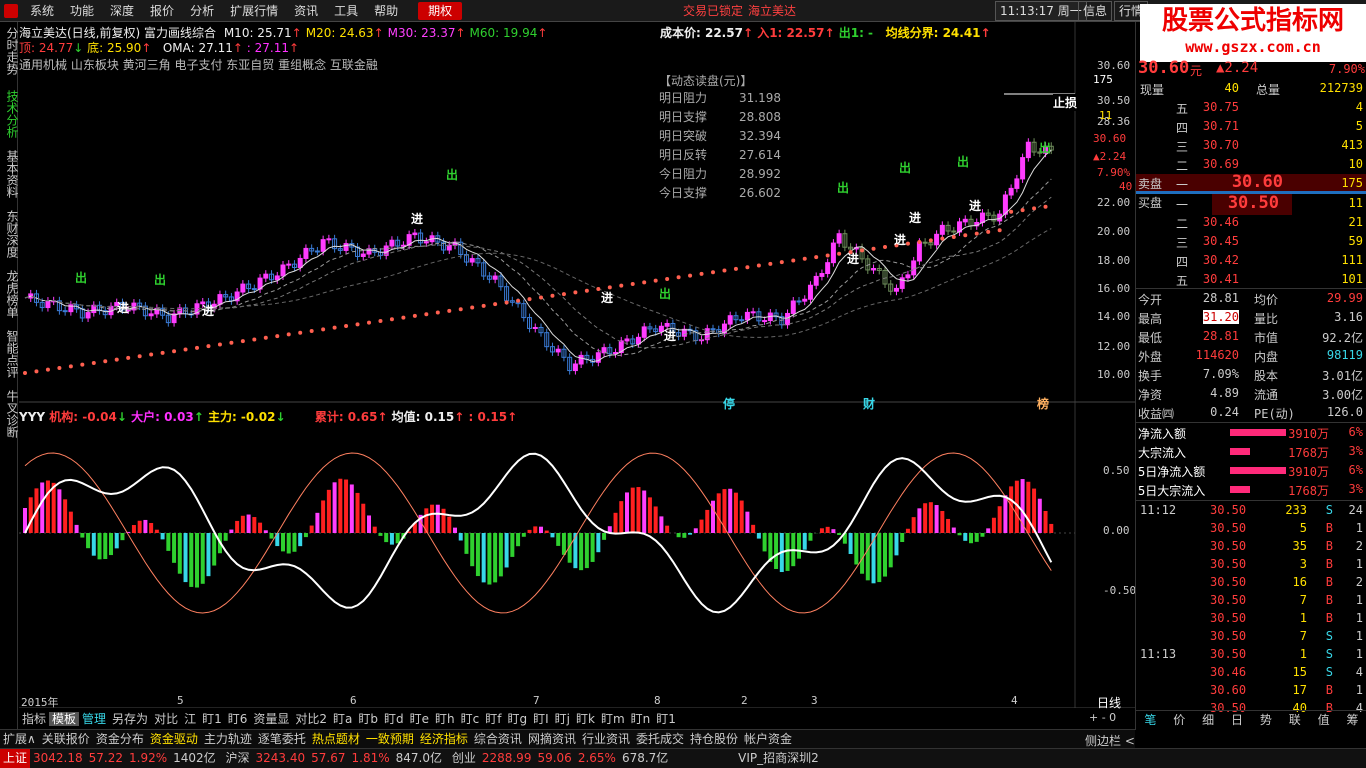  I want to click on quote-row: 30.50 7 S 1, so click(1251, 636).